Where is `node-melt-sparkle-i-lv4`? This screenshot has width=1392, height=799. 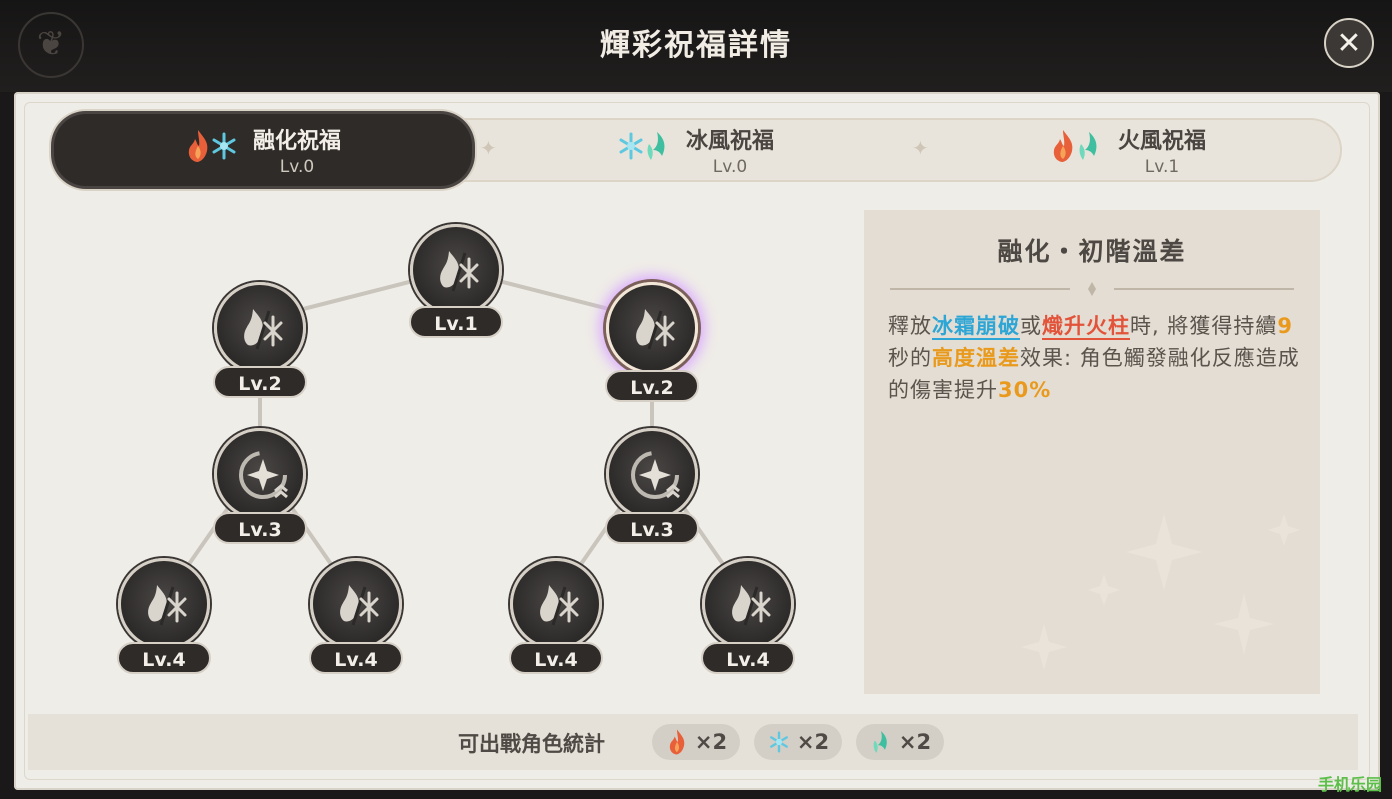
node-melt-sparkle-i-lv4 is located at coordinates (556, 604).